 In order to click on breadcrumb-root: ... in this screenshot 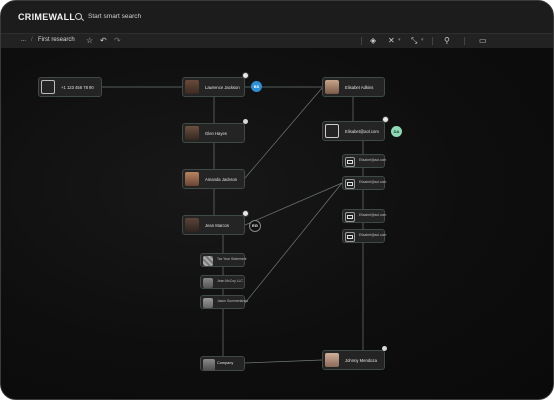, I will do `click(23, 40)`.